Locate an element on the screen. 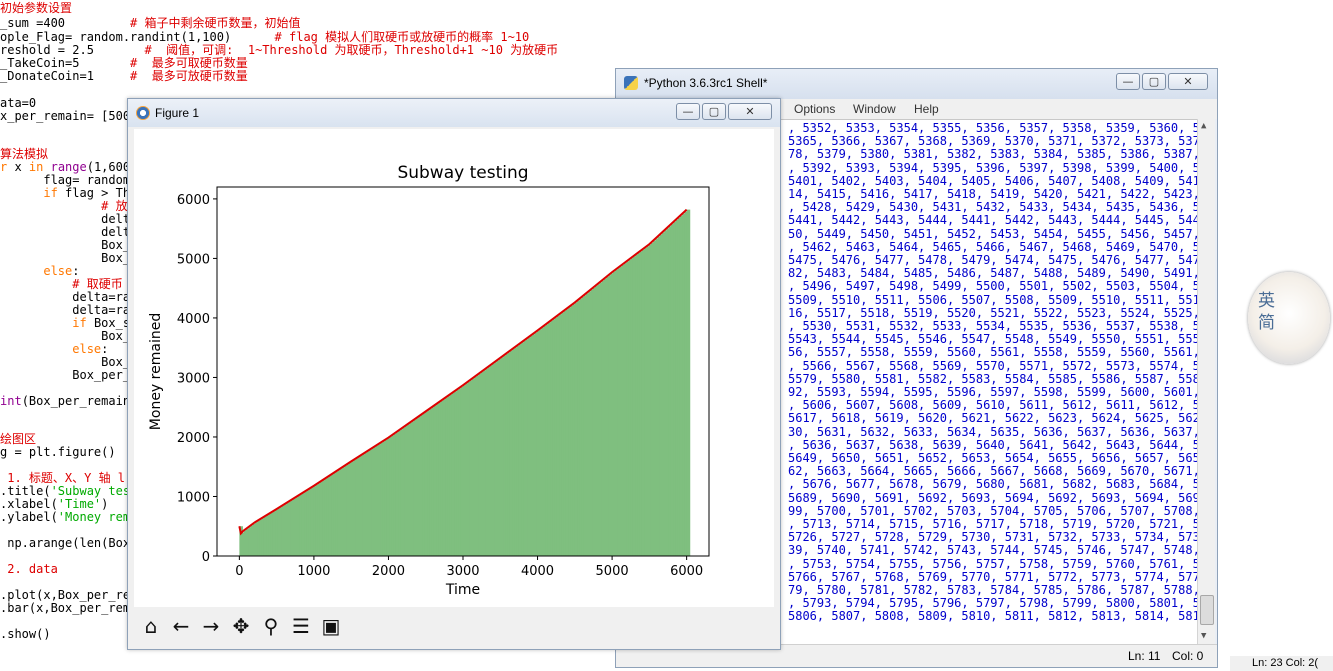 This screenshot has height=671, width=1333. code-token: 1. 标题、X、Y 轴 l is located at coordinates (63, 478).